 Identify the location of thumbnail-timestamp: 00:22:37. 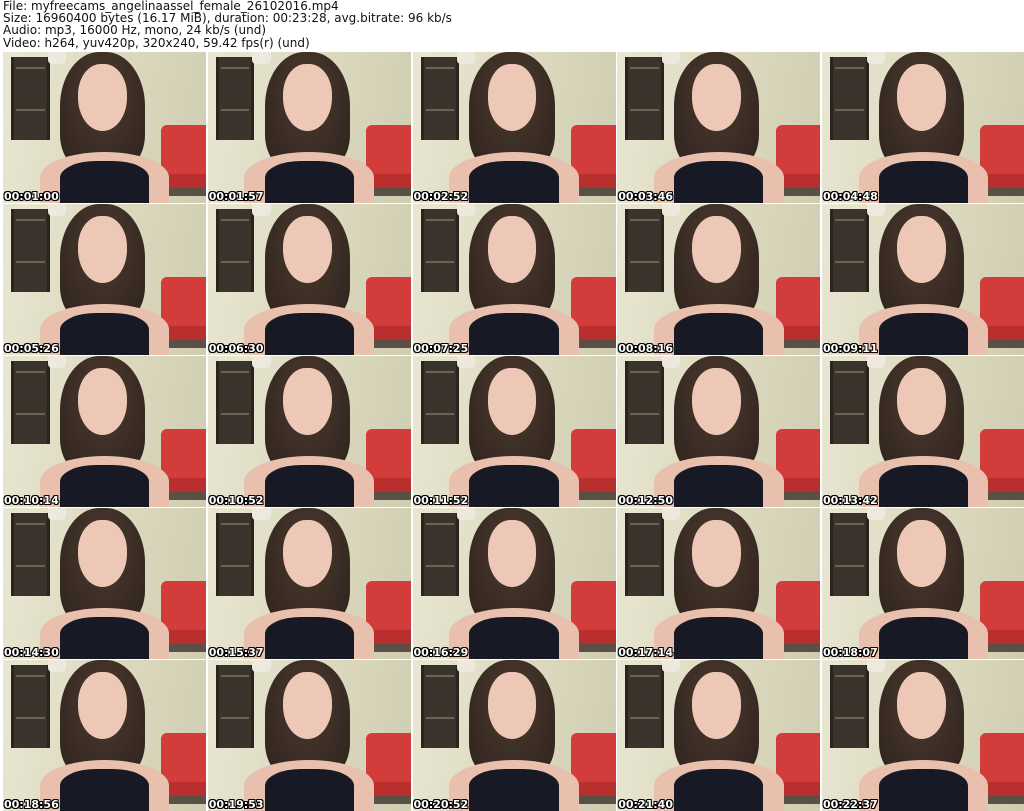
(850, 804).